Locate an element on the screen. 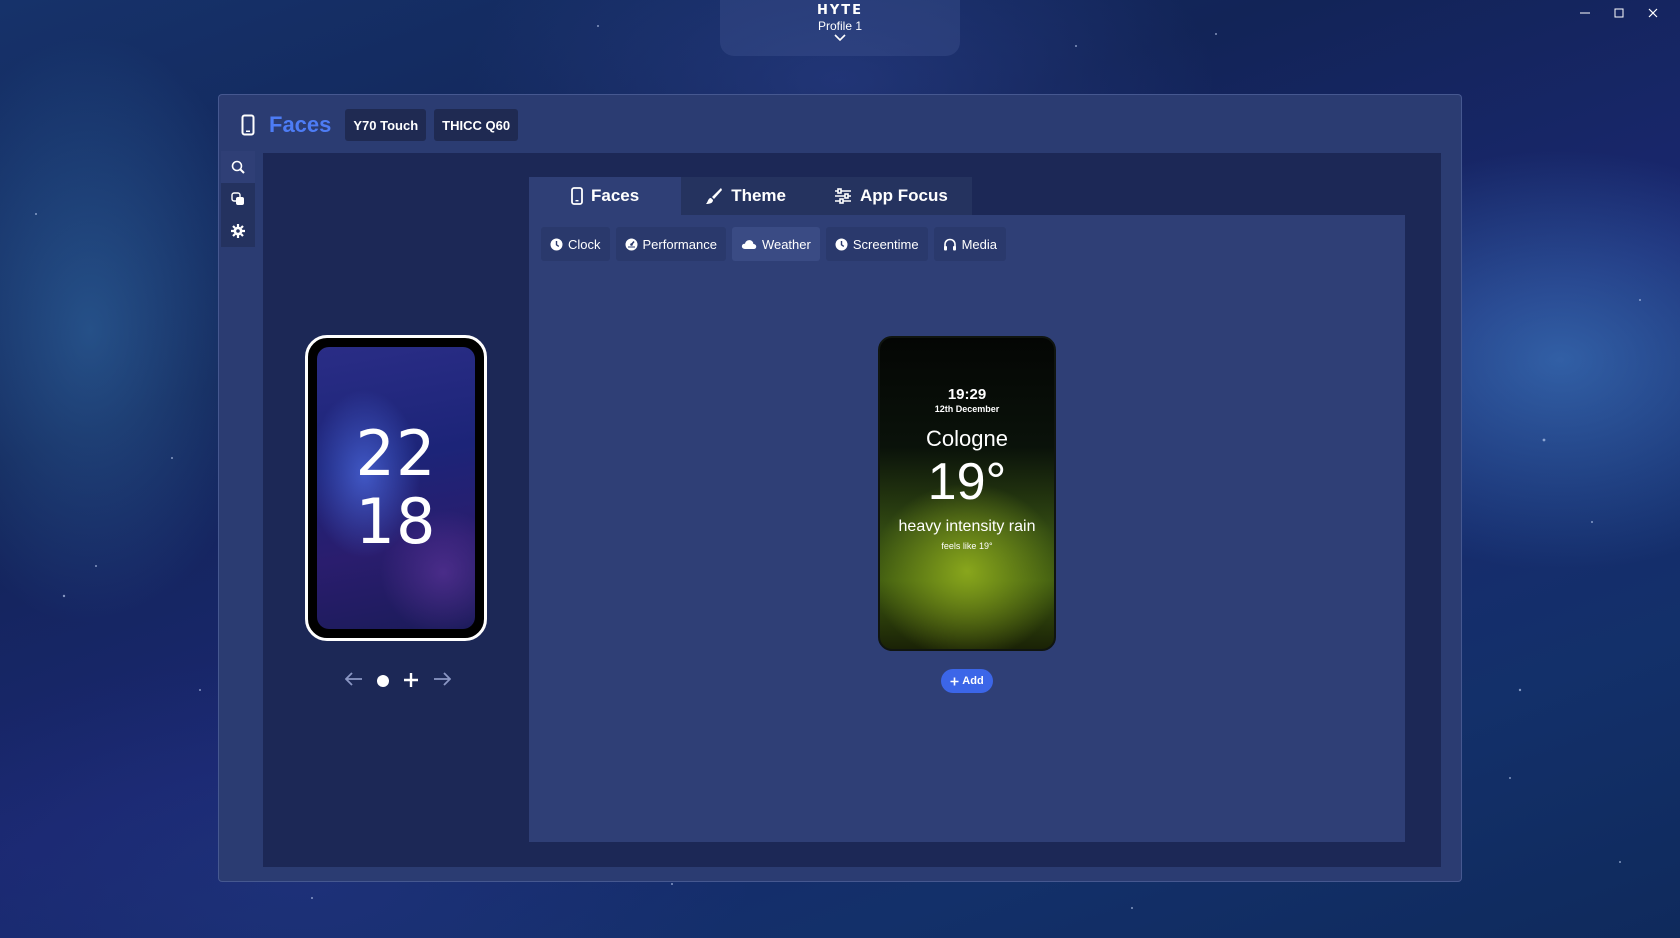  page-dot-active is located at coordinates (383, 680).